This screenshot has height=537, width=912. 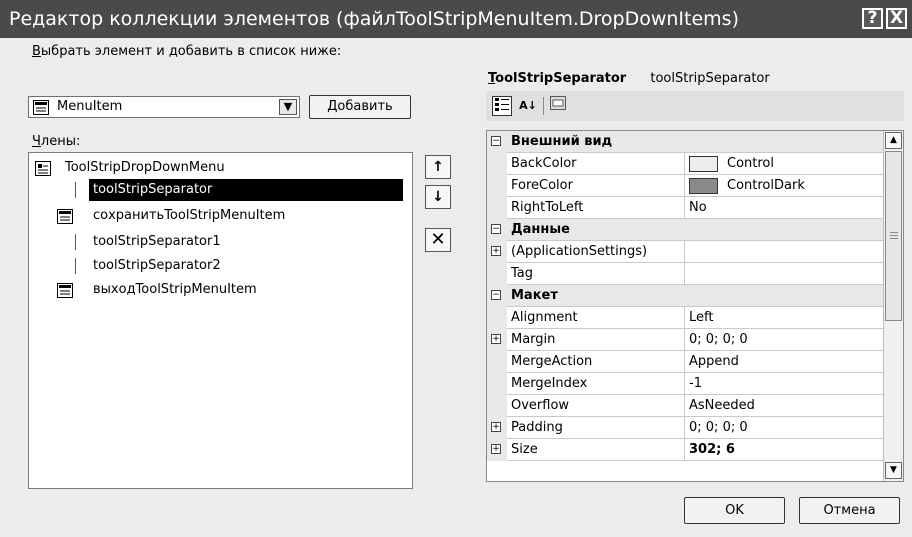 I want to click on property-name: Overflow, so click(x=598, y=406).